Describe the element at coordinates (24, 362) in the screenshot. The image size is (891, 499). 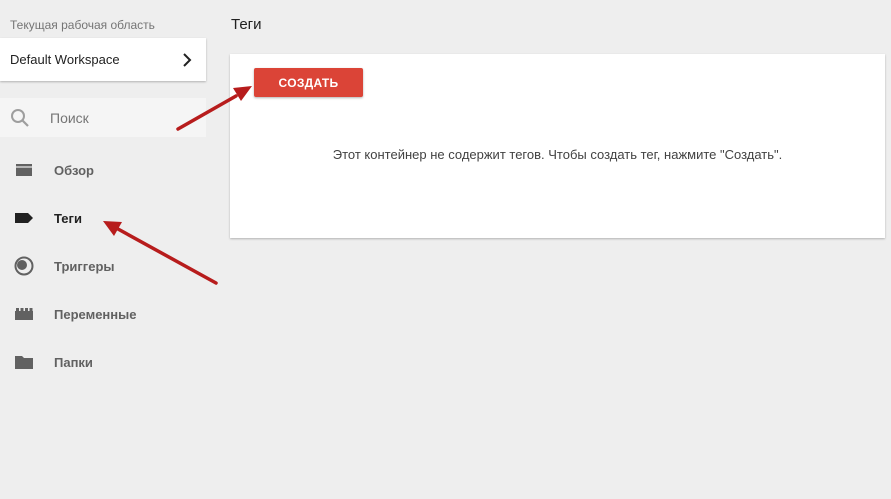
I see `folder-icon` at that location.